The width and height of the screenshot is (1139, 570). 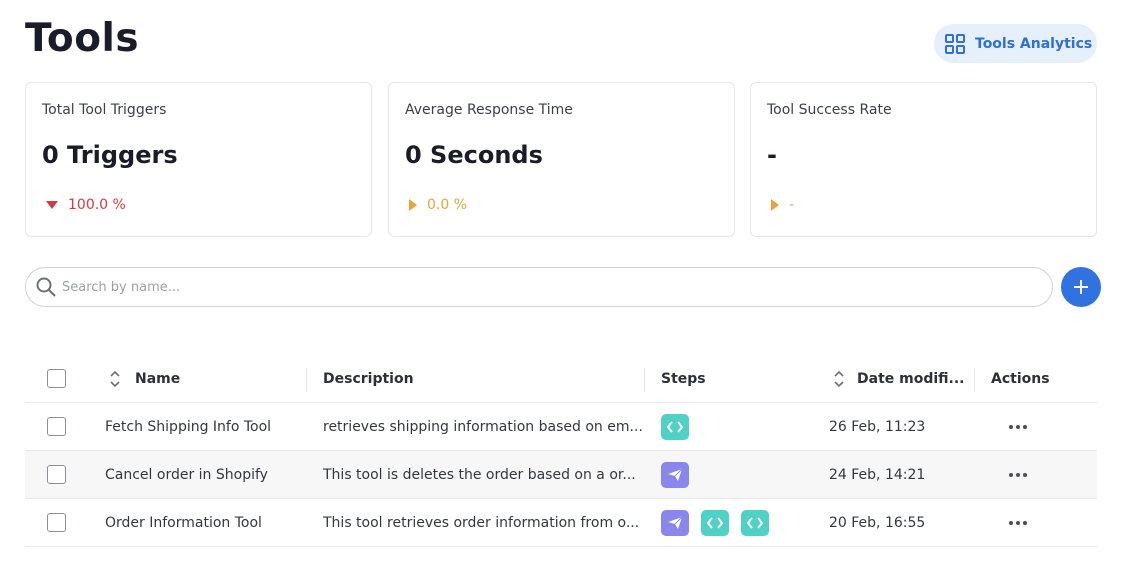 I want to click on search-icon, so click(x=46, y=287).